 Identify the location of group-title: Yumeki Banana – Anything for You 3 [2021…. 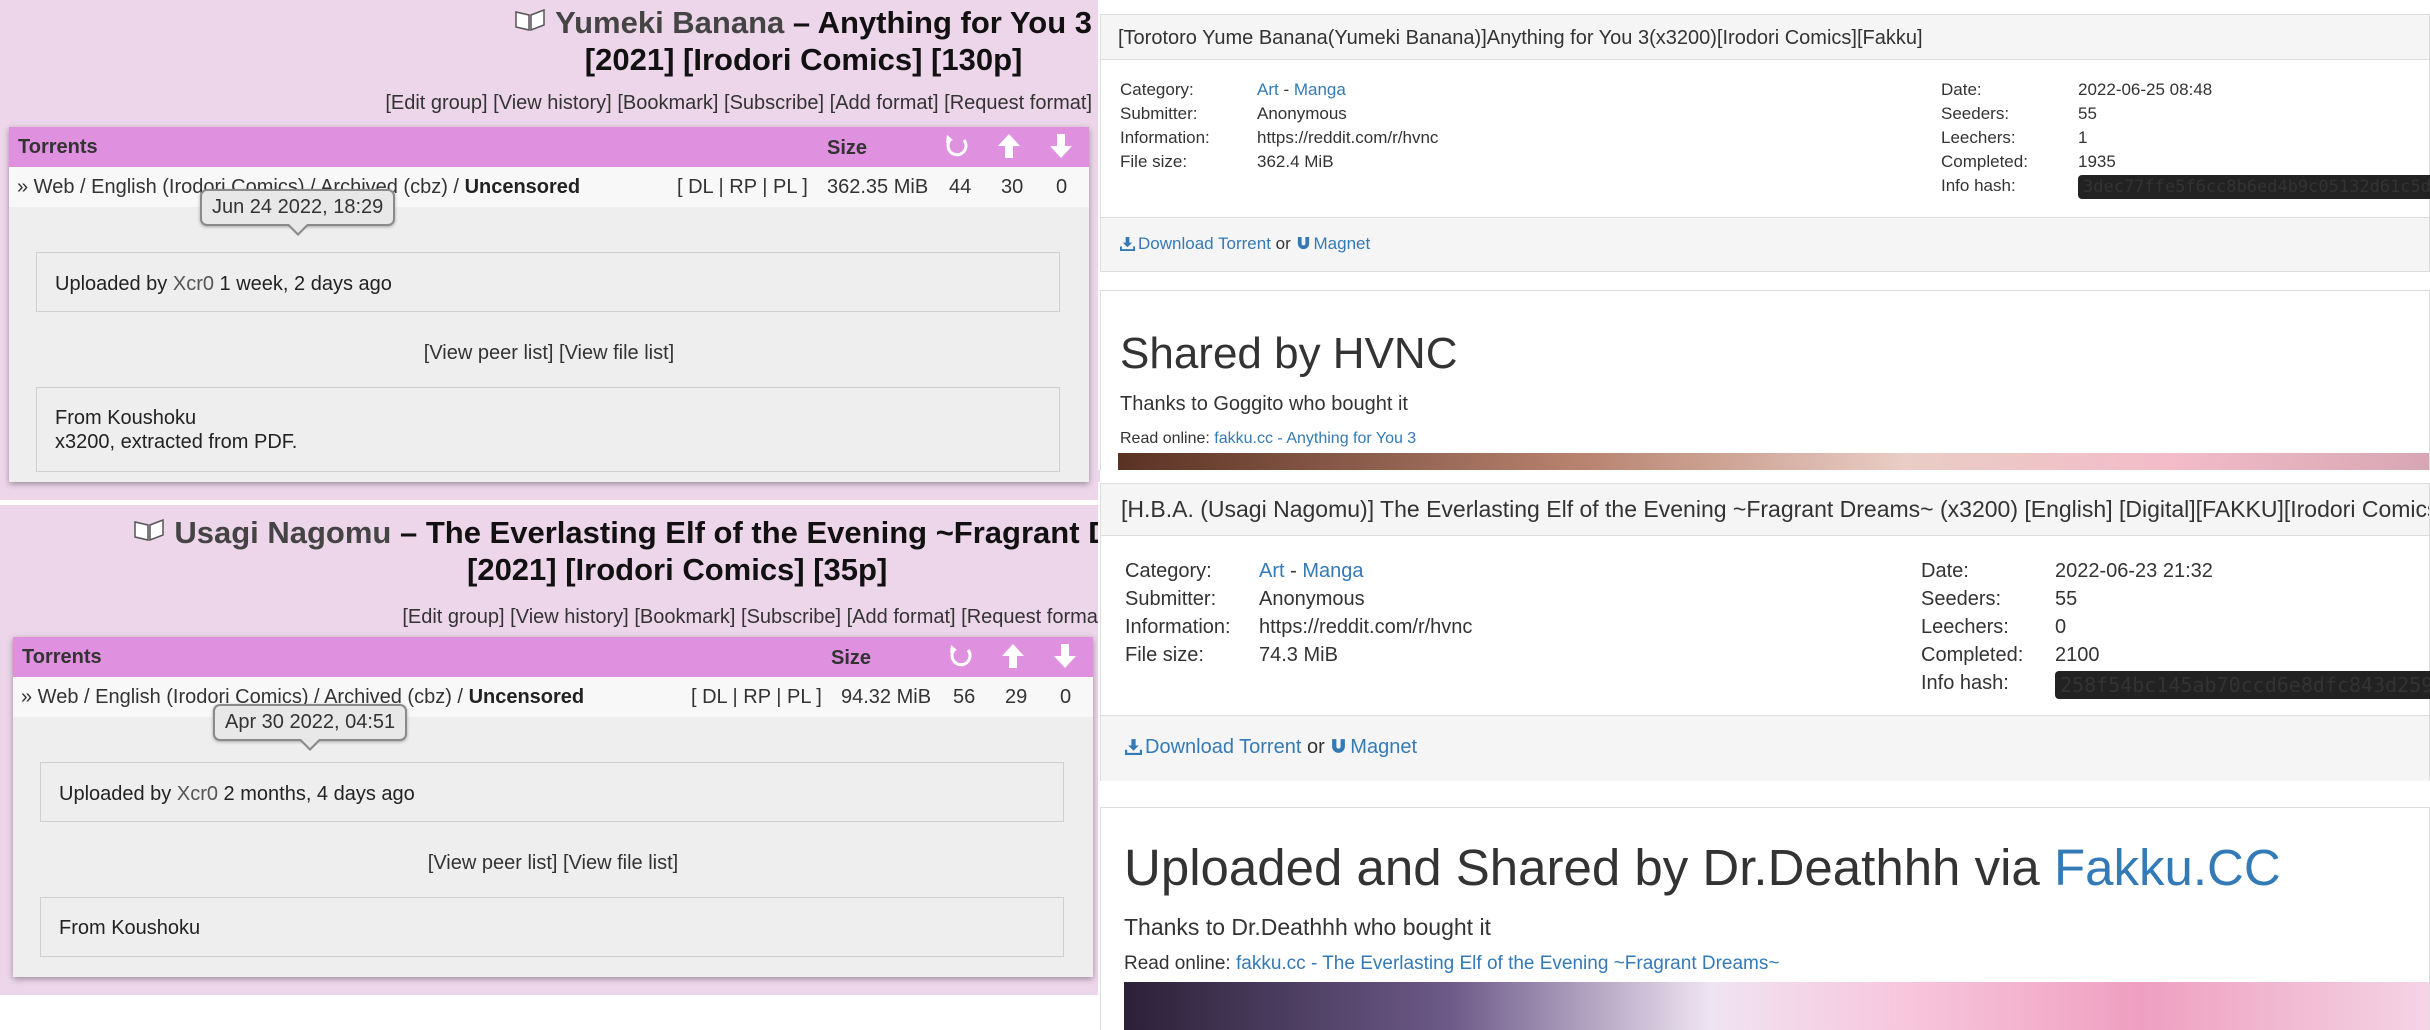
(803, 42).